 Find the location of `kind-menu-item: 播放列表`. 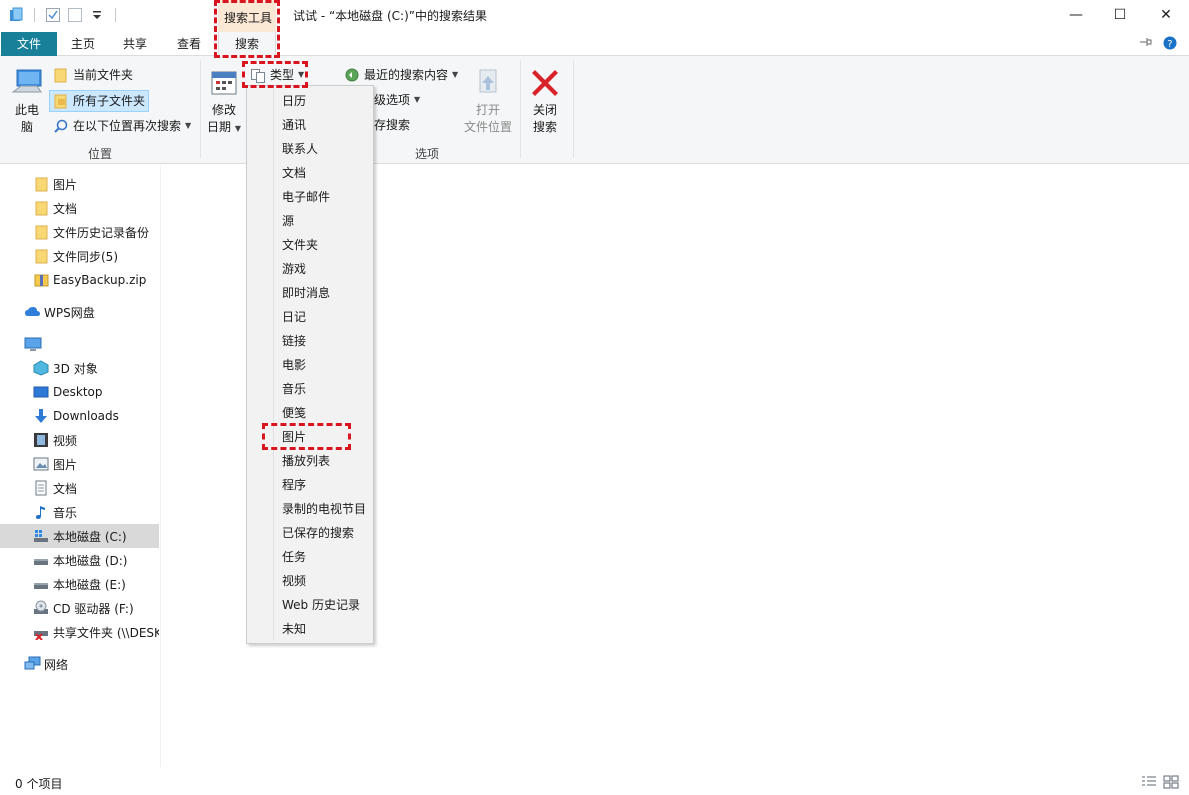

kind-menu-item: 播放列表 is located at coordinates (310, 461).